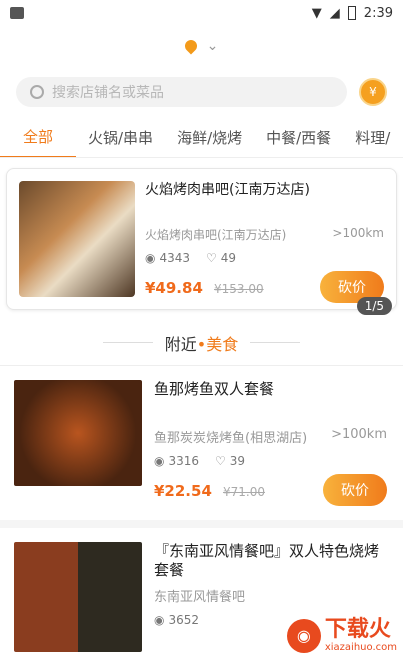 Image resolution: width=403 pixels, height=659 pixels. What do you see at coordinates (227, 190) in the screenshot?
I see `featured-title: 火焰烤肉串吧(江南万达店)` at bounding box center [227, 190].